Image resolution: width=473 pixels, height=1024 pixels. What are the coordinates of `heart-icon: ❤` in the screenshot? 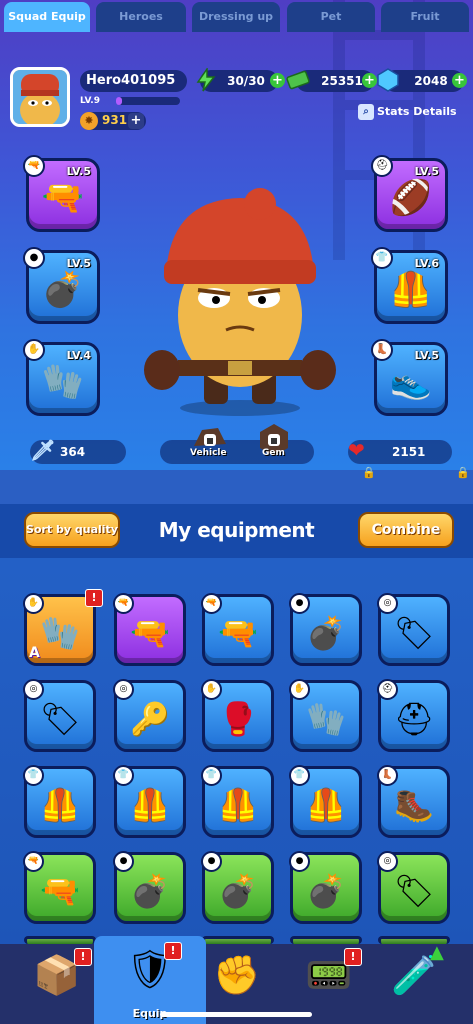 It's located at (356, 450).